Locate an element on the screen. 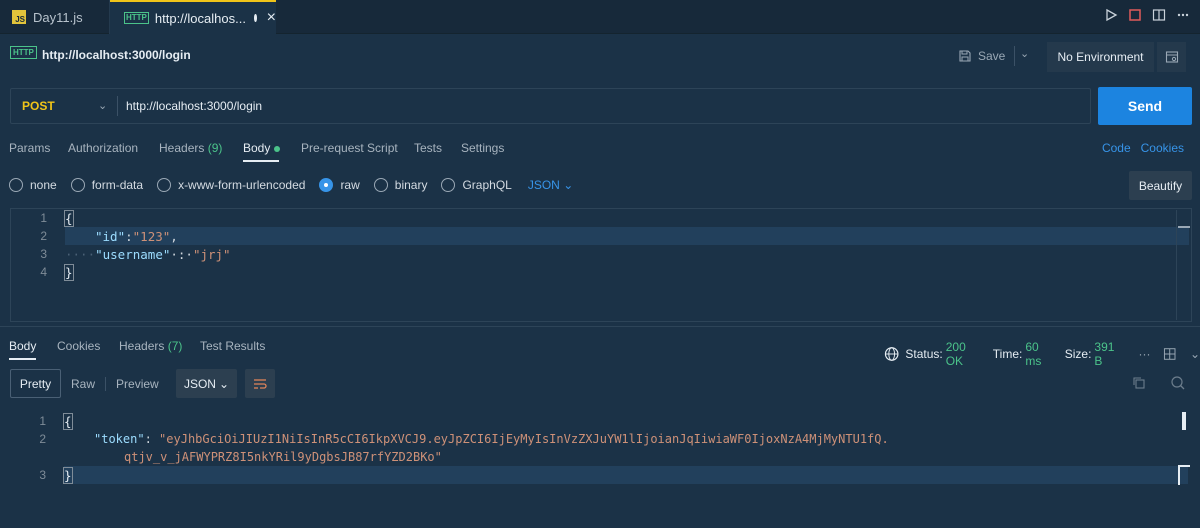  status-label: Status: is located at coordinates (924, 354).